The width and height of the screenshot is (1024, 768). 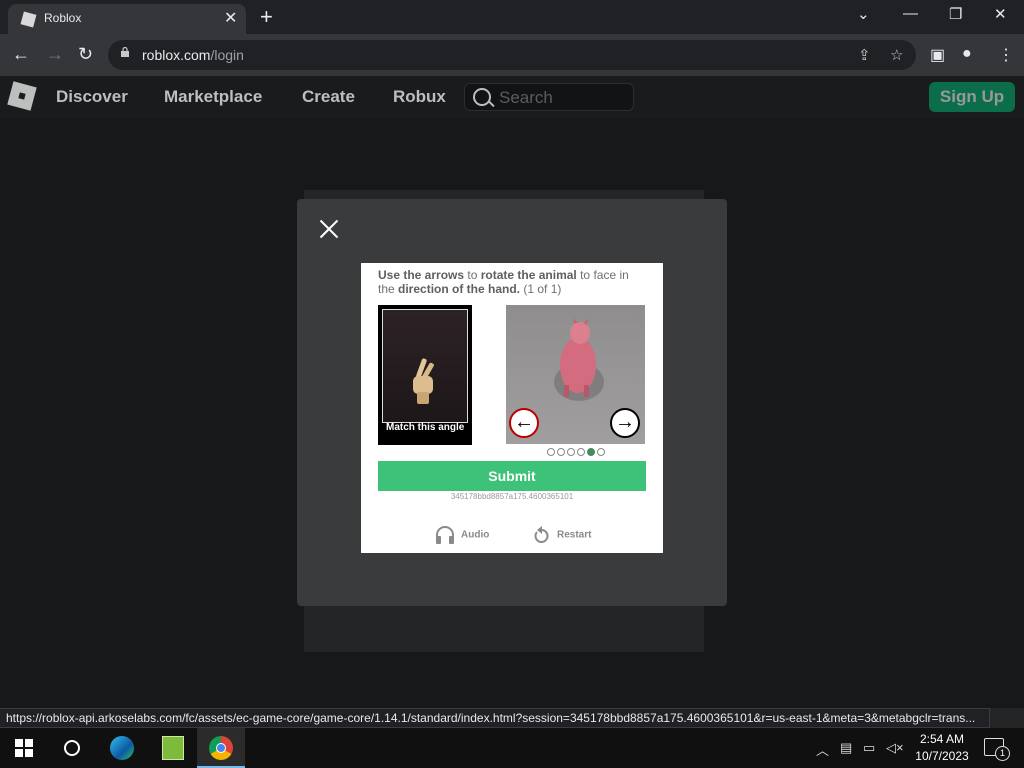 I want to click on chrome-icon, so click(x=221, y=748).